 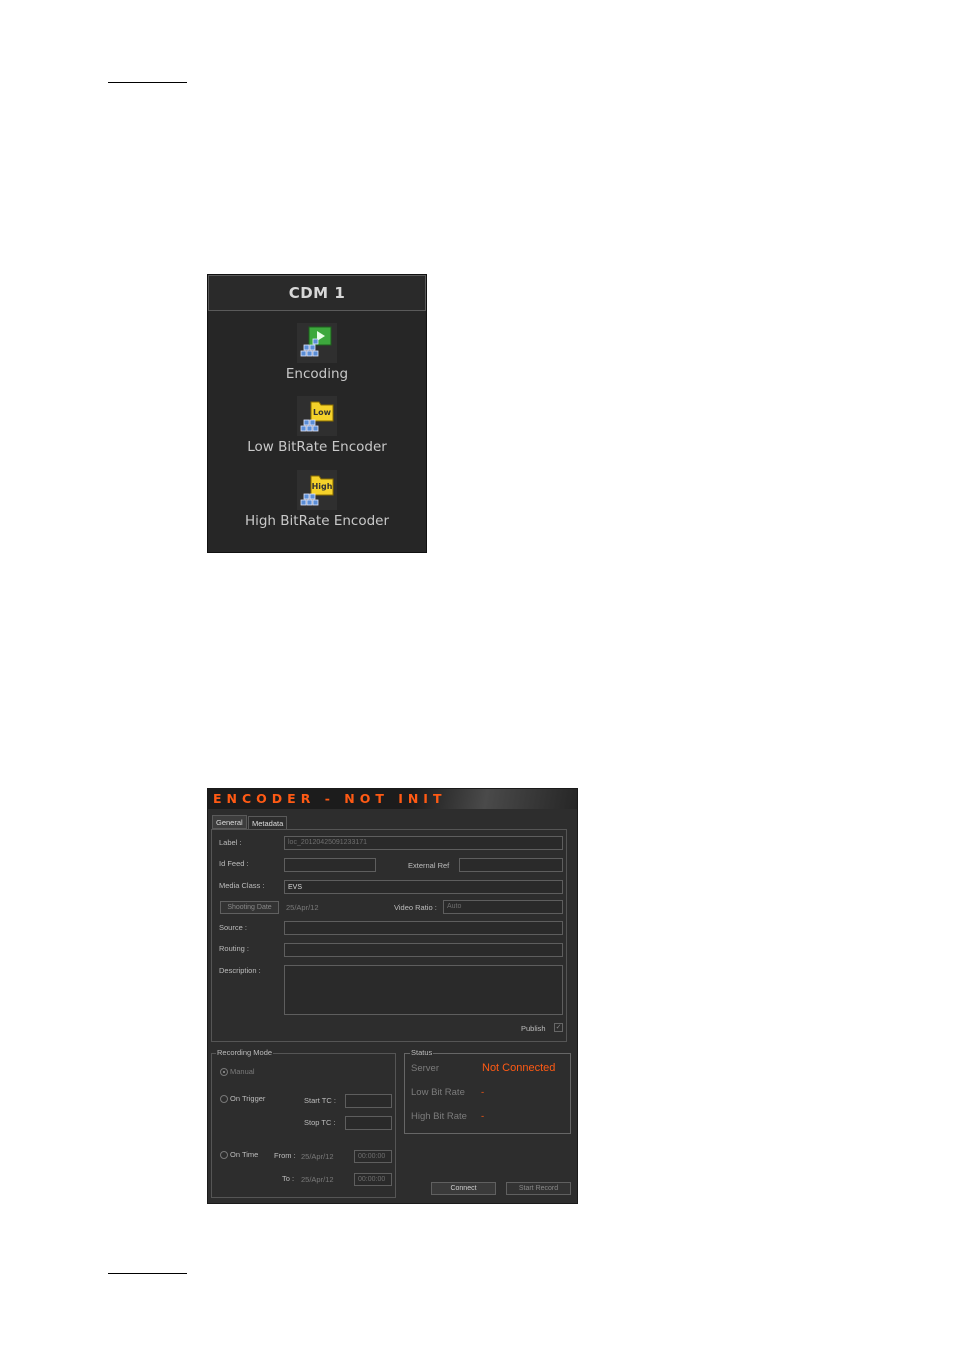 What do you see at coordinates (322, 412) in the screenshot?
I see `low-badge-text: Low` at bounding box center [322, 412].